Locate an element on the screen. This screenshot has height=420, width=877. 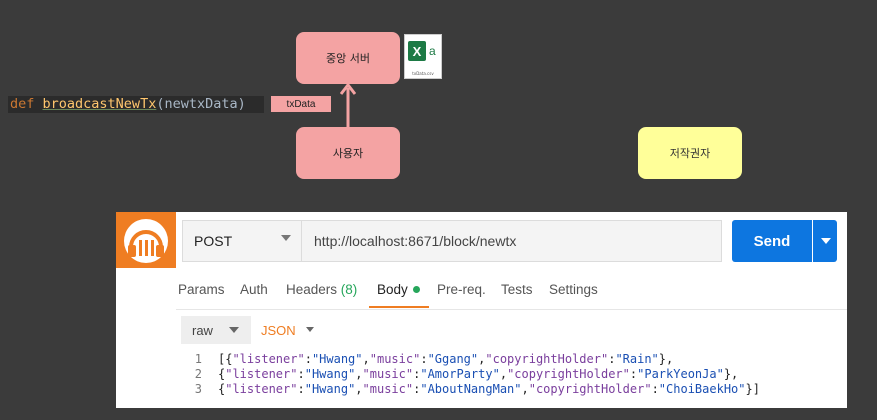
code-value: "ChoiBaekHo" is located at coordinates (702, 389).